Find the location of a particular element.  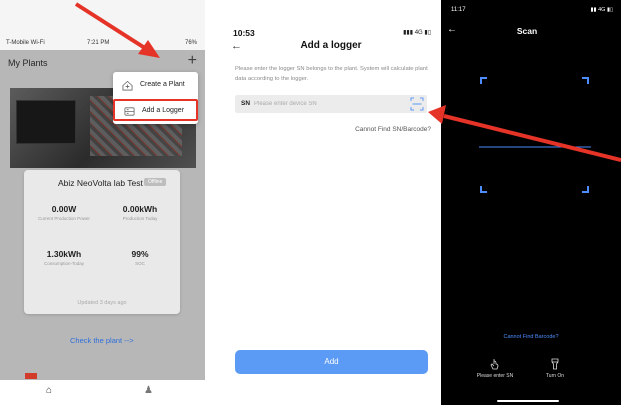

flashlight-button: Turn On is located at coordinates (555, 368).